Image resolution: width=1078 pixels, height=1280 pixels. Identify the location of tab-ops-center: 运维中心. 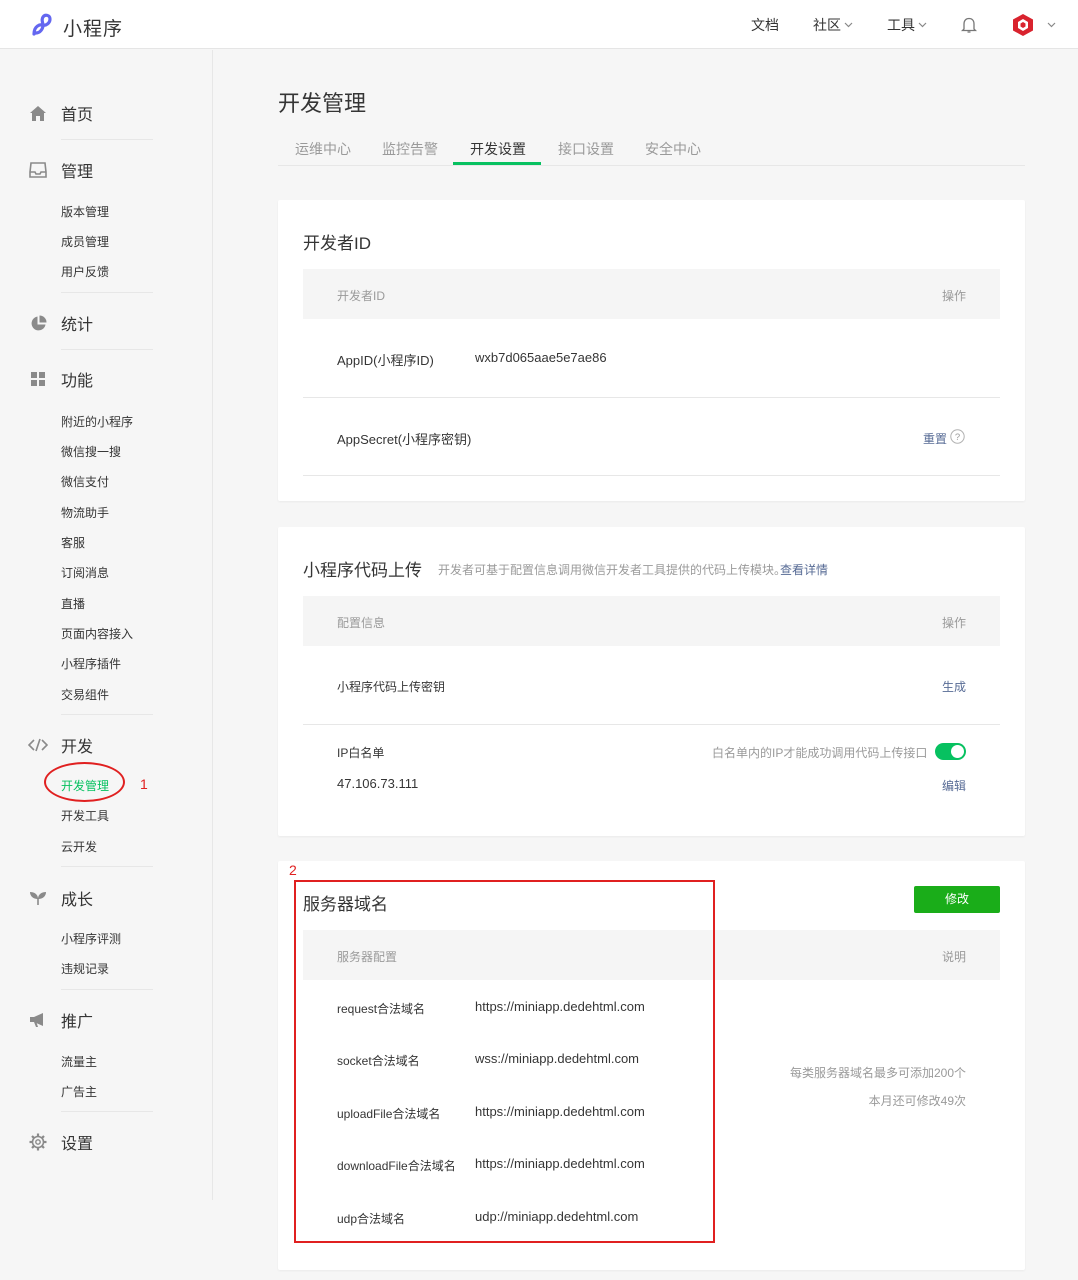
(323, 149).